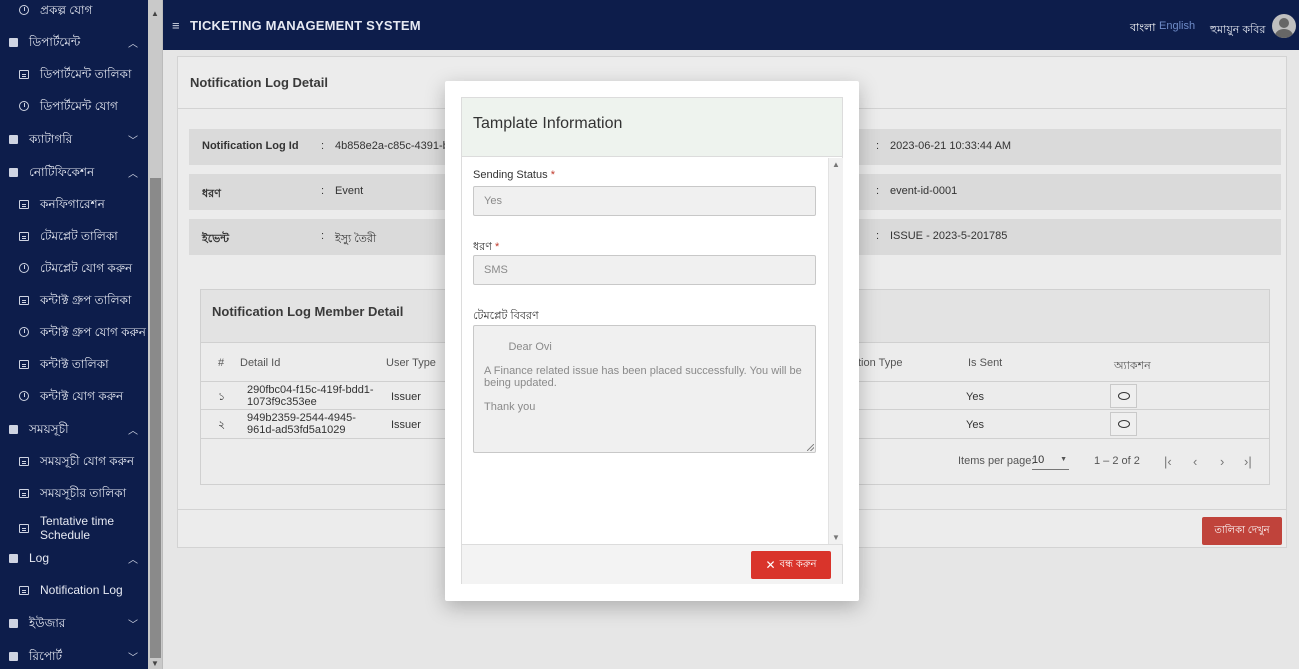  What do you see at coordinates (924, 191) in the screenshot?
I see `info-value-2: event-id-0001` at bounding box center [924, 191].